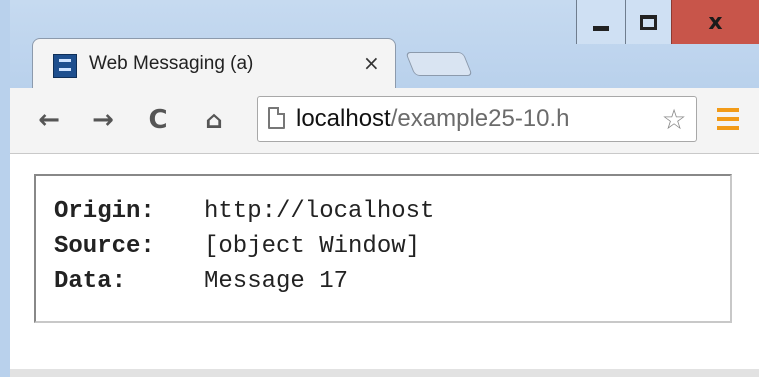 The image size is (759, 377). Describe the element at coordinates (600, 22) in the screenshot. I see `minimize-button` at that location.